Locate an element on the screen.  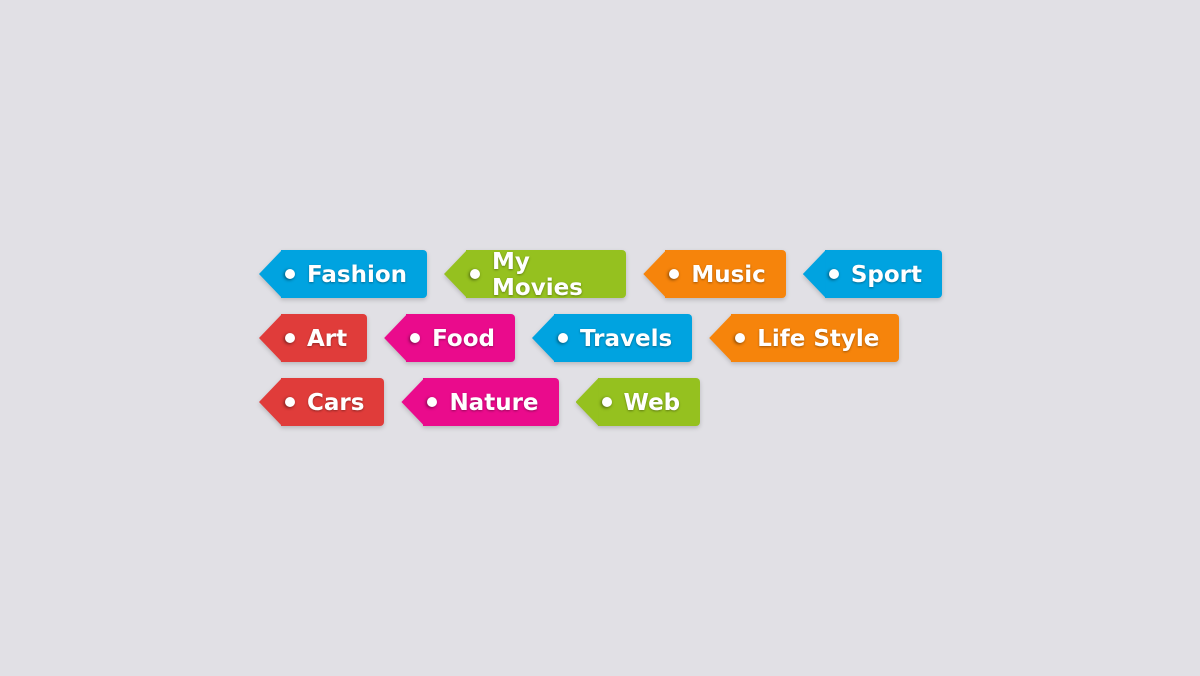
tag-row: Art Food Travels Life Style is located at coordinates (609, 338).